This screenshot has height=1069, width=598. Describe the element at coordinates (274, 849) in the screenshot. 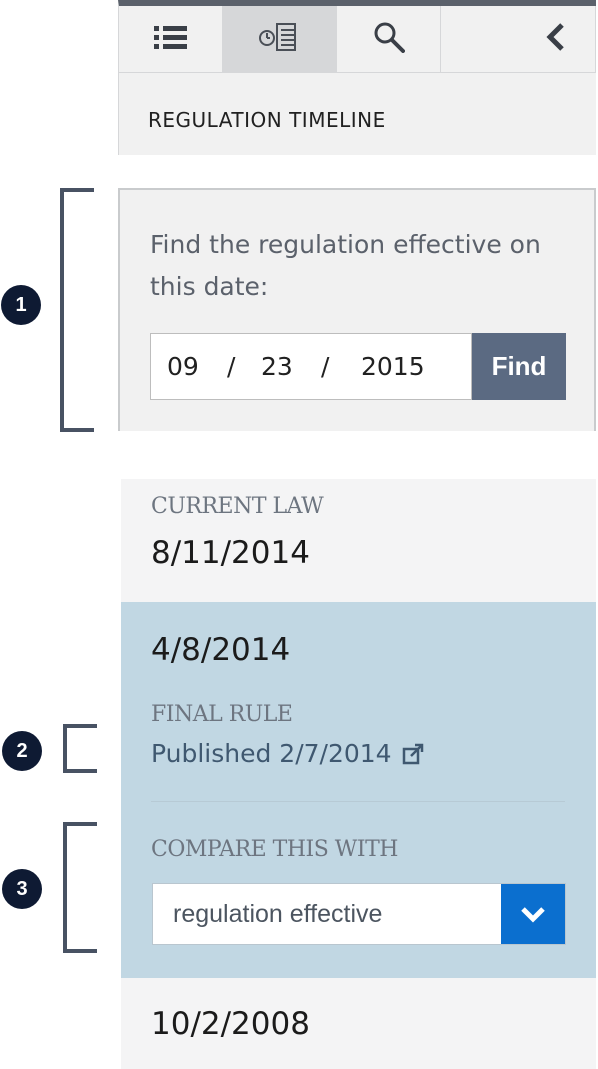

I see `compare-label: COMPARE THIS WITH` at that location.